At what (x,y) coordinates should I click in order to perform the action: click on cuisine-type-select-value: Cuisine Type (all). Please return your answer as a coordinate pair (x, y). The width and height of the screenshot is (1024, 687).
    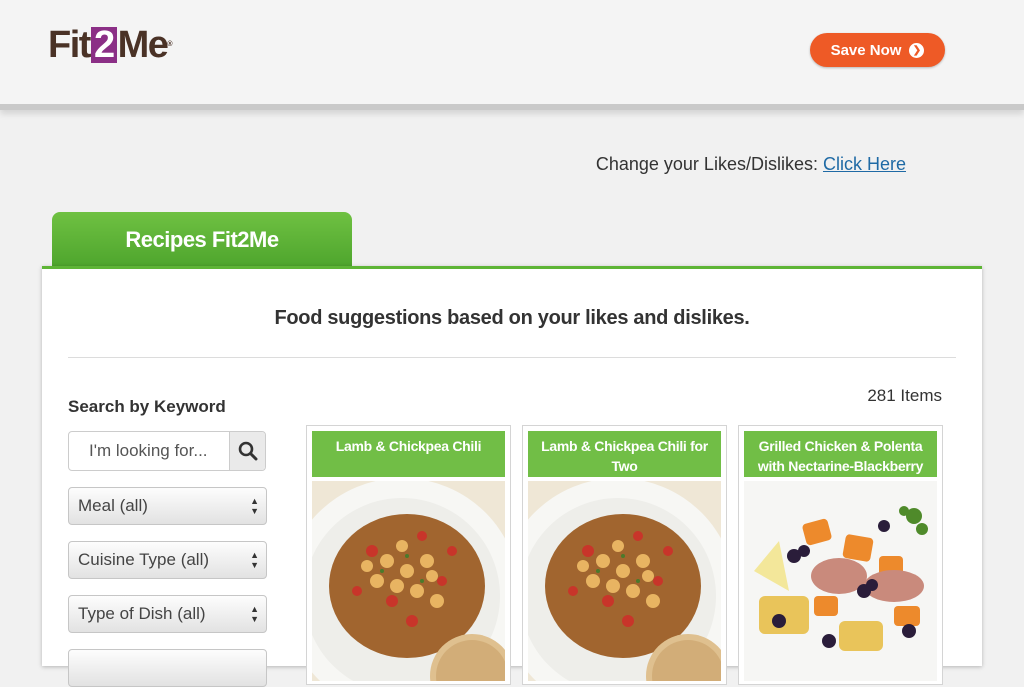
    Looking at the image, I should click on (144, 559).